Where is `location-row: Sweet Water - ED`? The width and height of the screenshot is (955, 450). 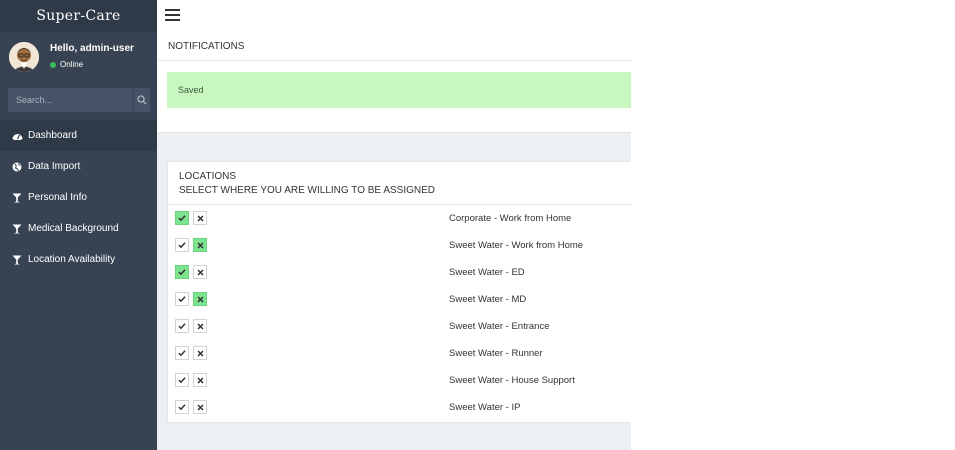
location-row: Sweet Water - ED is located at coordinates (399, 272).